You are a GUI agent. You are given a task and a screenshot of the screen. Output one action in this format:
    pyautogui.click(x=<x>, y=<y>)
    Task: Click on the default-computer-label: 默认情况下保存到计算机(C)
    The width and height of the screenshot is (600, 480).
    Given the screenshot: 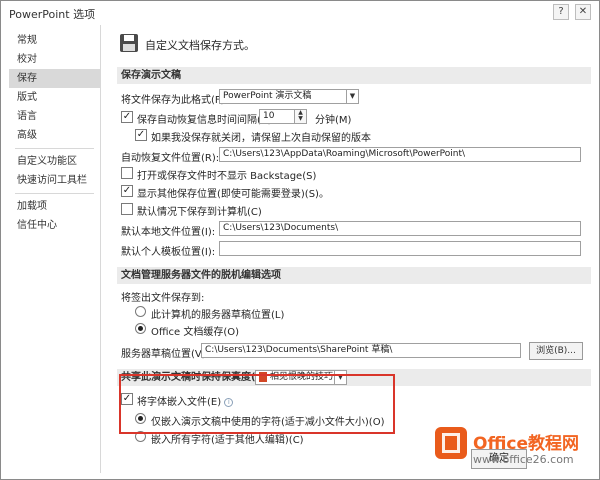 What is the action you would take?
    pyautogui.click(x=199, y=212)
    